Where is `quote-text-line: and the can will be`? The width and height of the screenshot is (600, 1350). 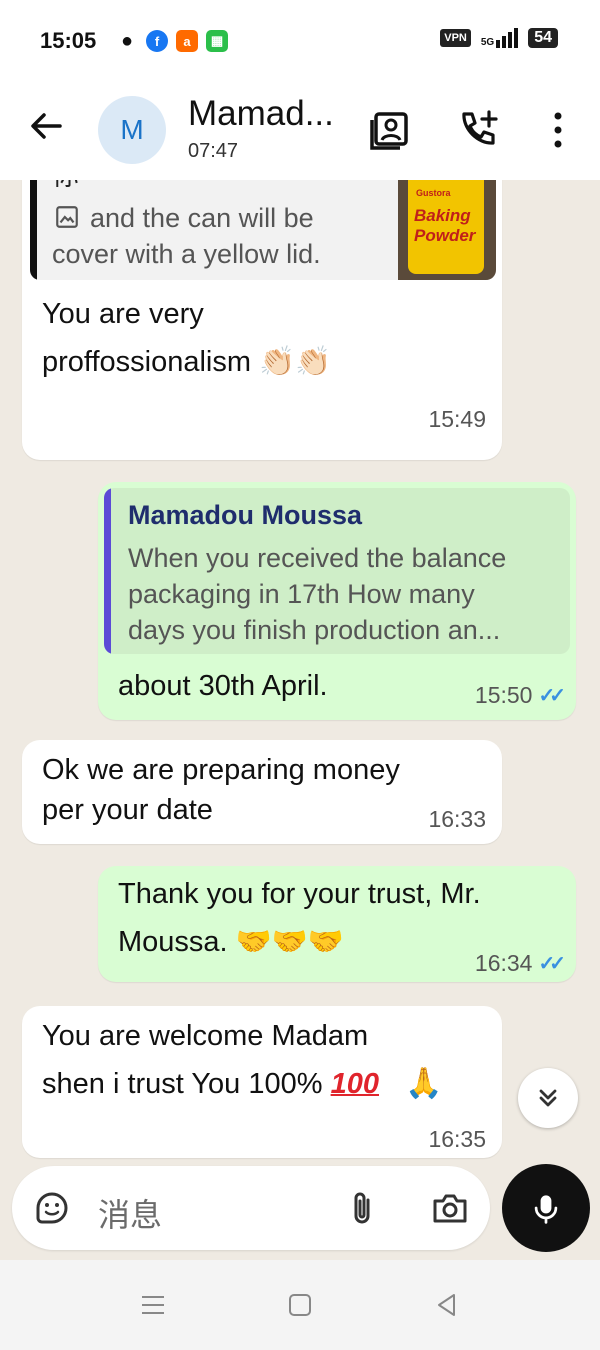
quote-text-line: and the can will be is located at coordinates (202, 218).